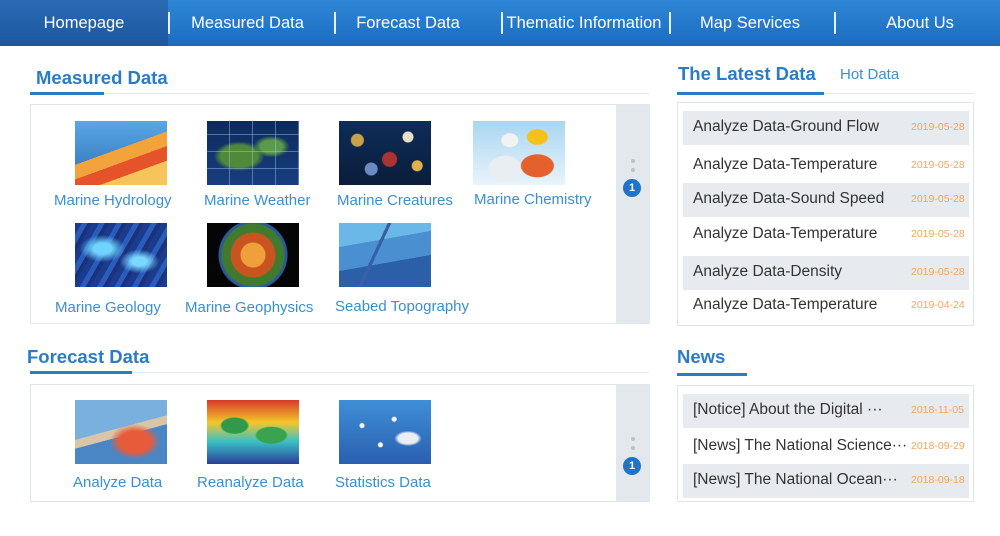 The height and width of the screenshot is (536, 1000). What do you see at coordinates (257, 200) in the screenshot?
I see `tile-label: Marine Weather` at bounding box center [257, 200].